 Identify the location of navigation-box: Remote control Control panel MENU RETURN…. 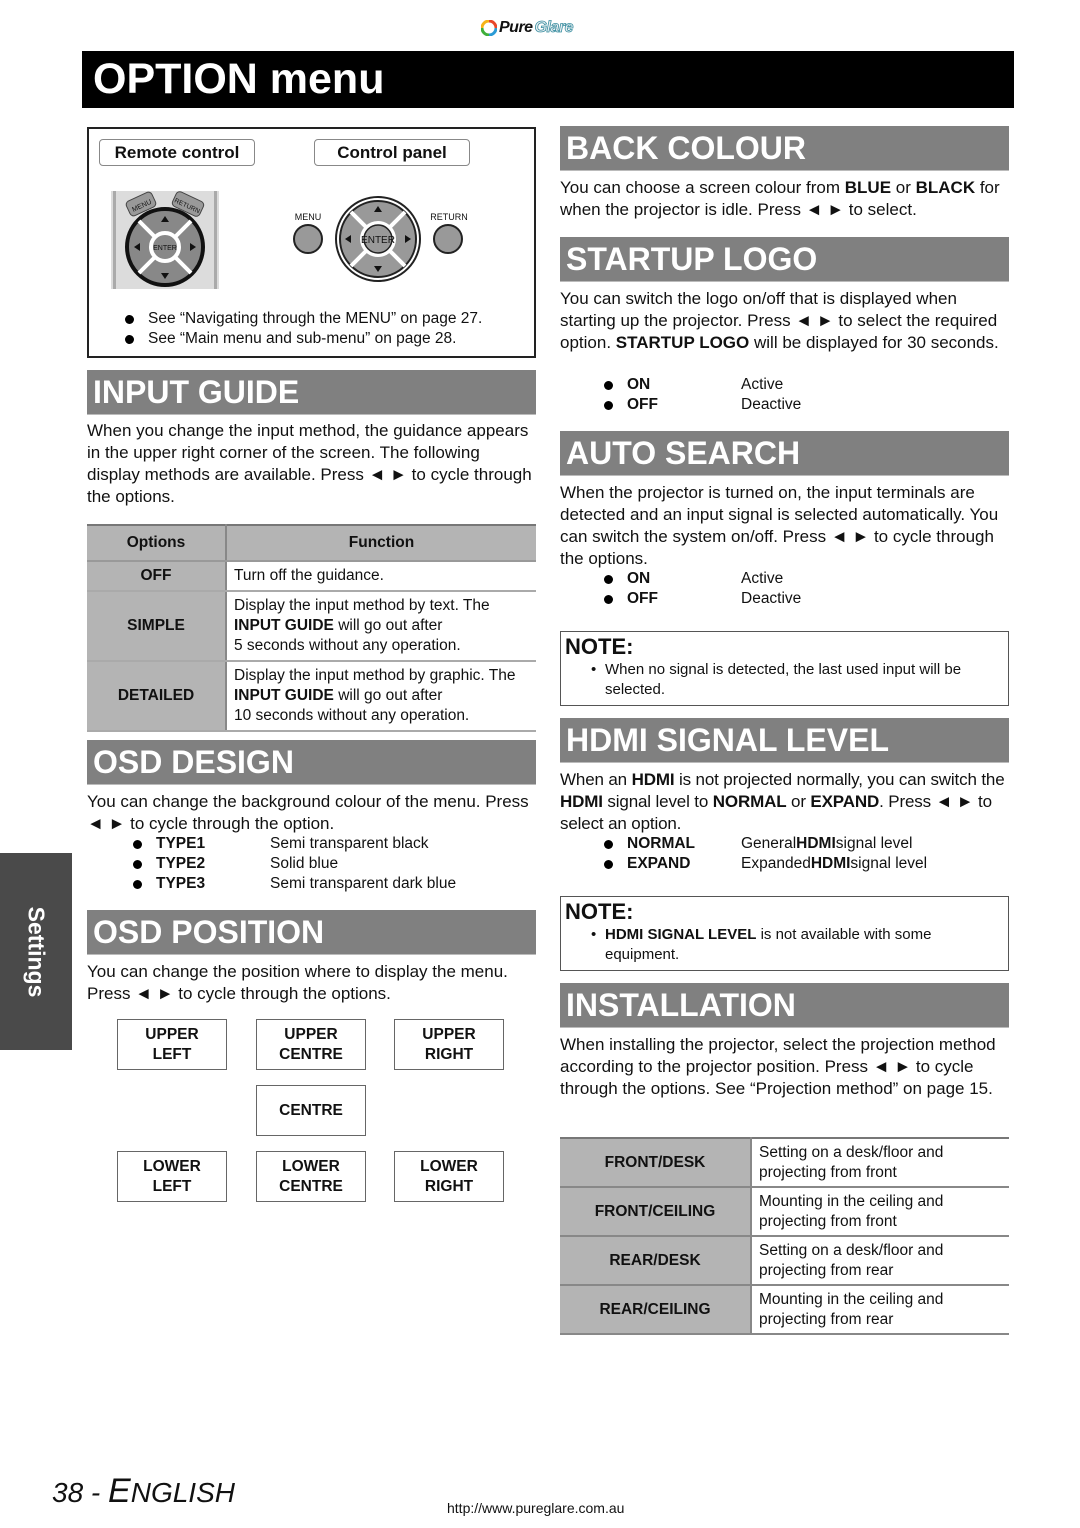
(311, 242).